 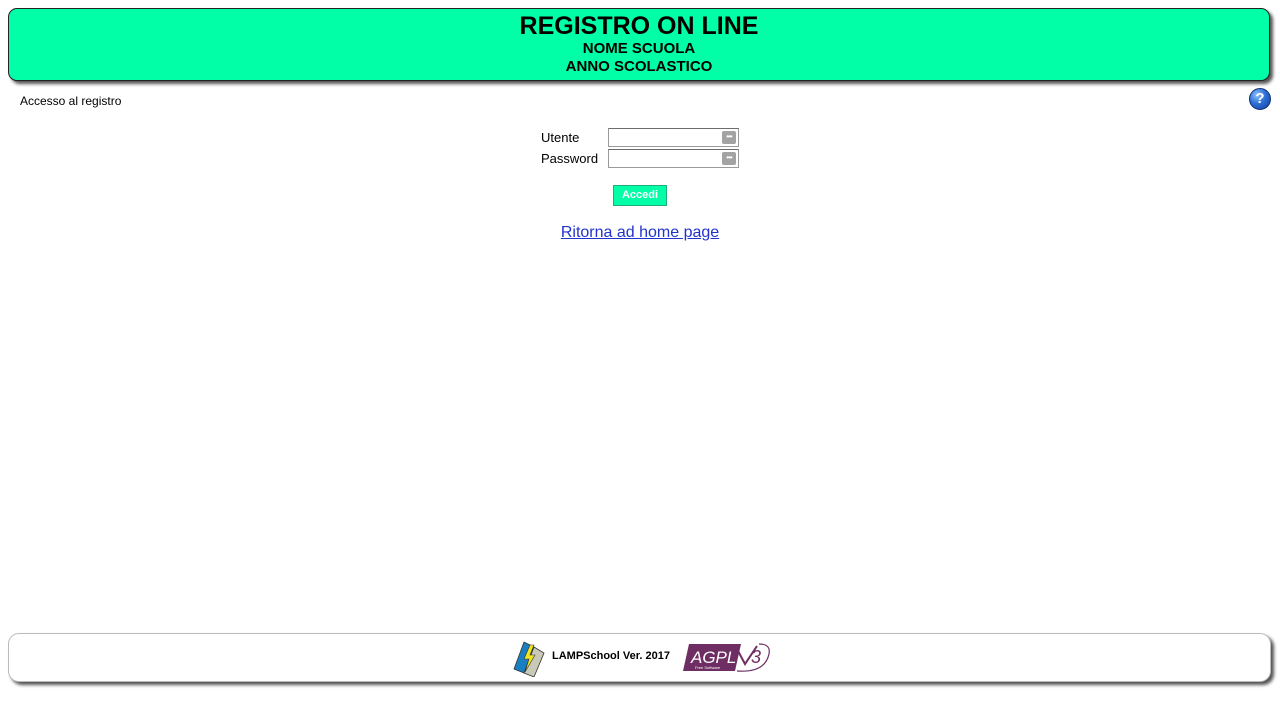 I want to click on agpl-license-logo: AGPL Free Software 3, so click(x=726, y=657).